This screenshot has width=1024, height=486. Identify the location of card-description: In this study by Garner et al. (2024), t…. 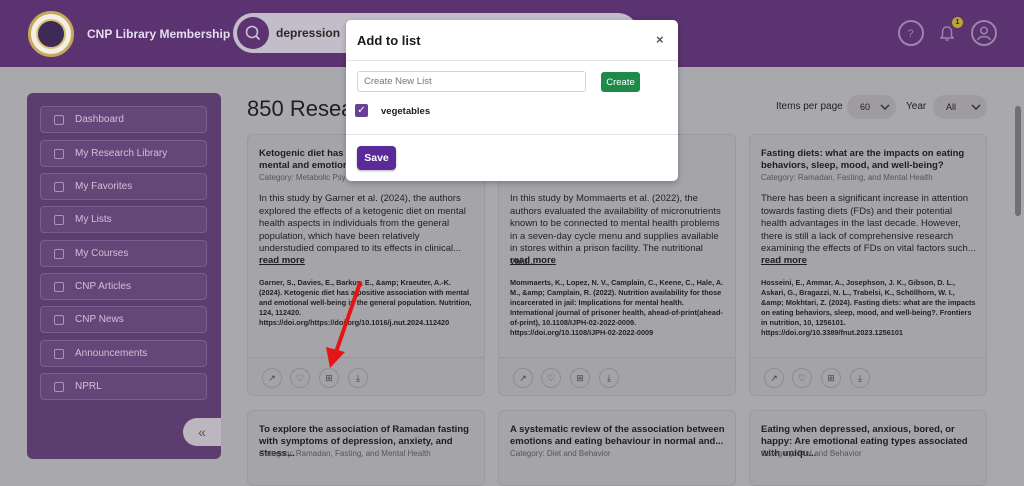
(362, 223).